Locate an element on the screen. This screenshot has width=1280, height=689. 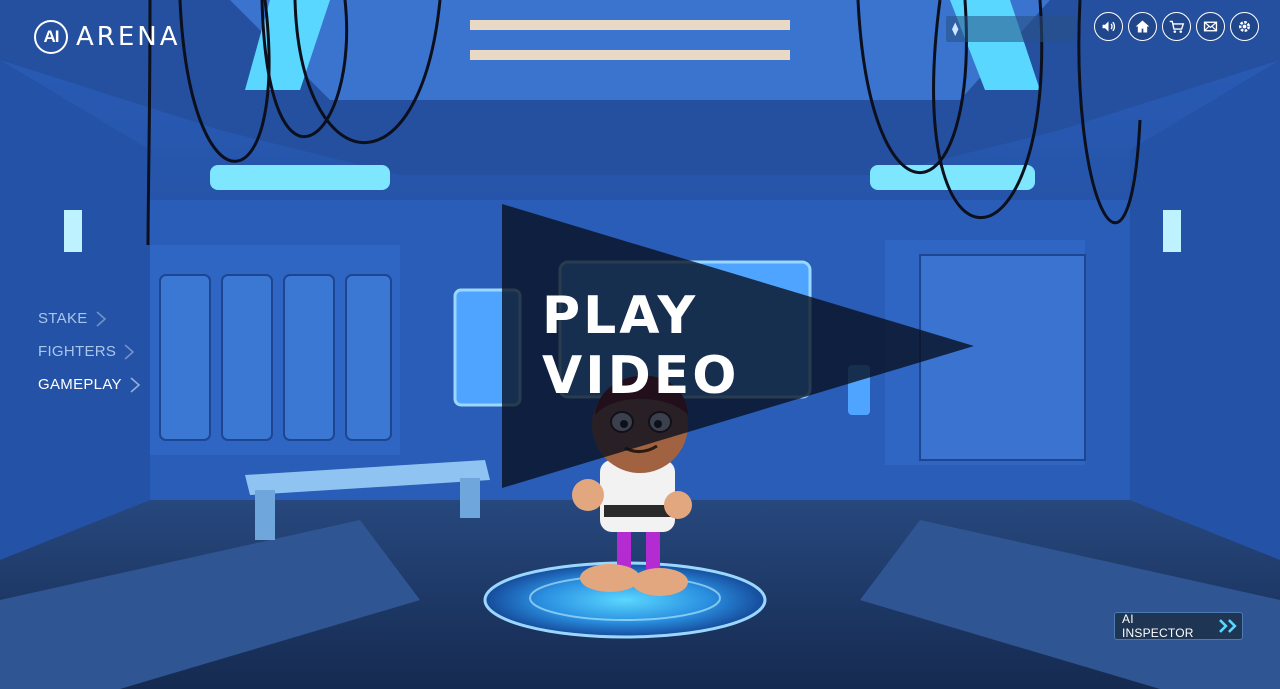
double-chevron-right-icon is located at coordinates (1228, 626).